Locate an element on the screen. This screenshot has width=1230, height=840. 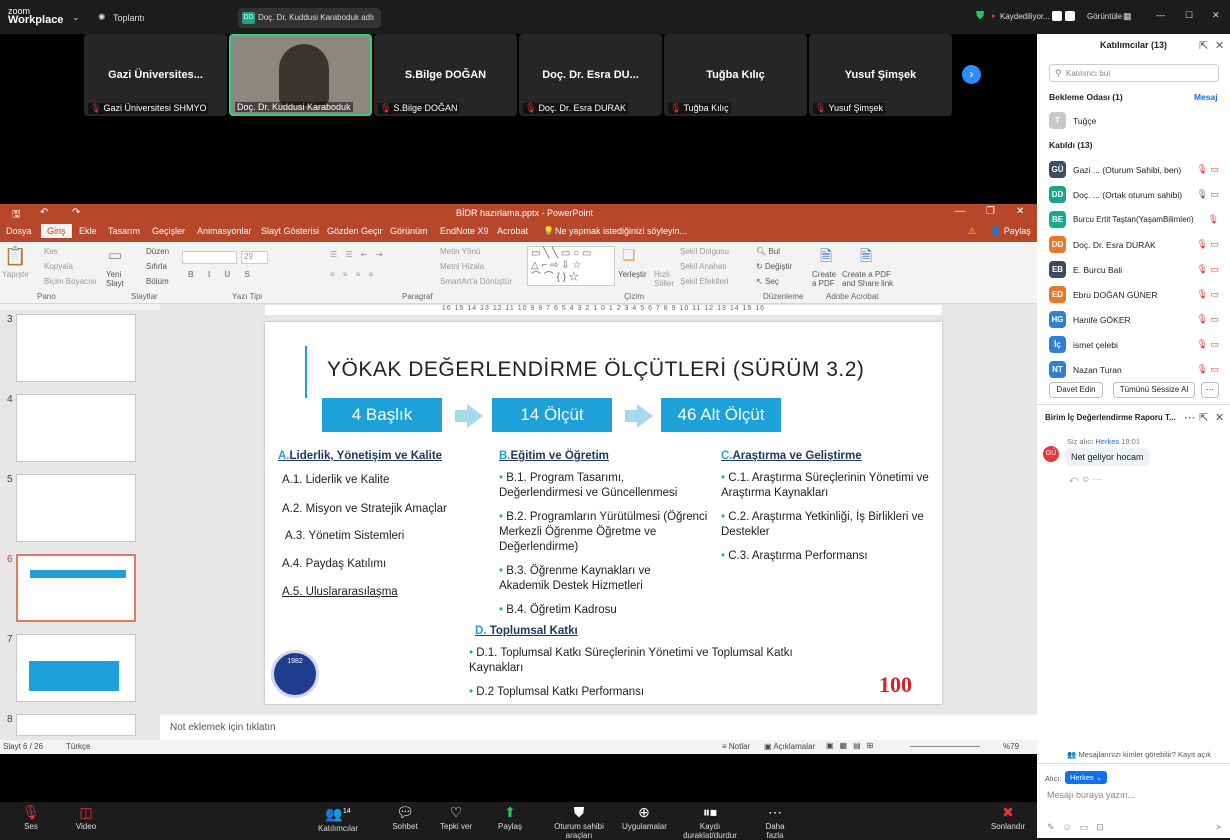
more-button: ⋯ Daha fazla is located at coordinates (775, 821).